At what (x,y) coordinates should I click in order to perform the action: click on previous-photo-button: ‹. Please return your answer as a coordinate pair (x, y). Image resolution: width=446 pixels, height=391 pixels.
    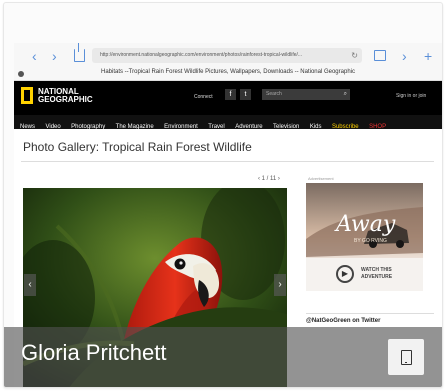
    Looking at the image, I should click on (30, 285).